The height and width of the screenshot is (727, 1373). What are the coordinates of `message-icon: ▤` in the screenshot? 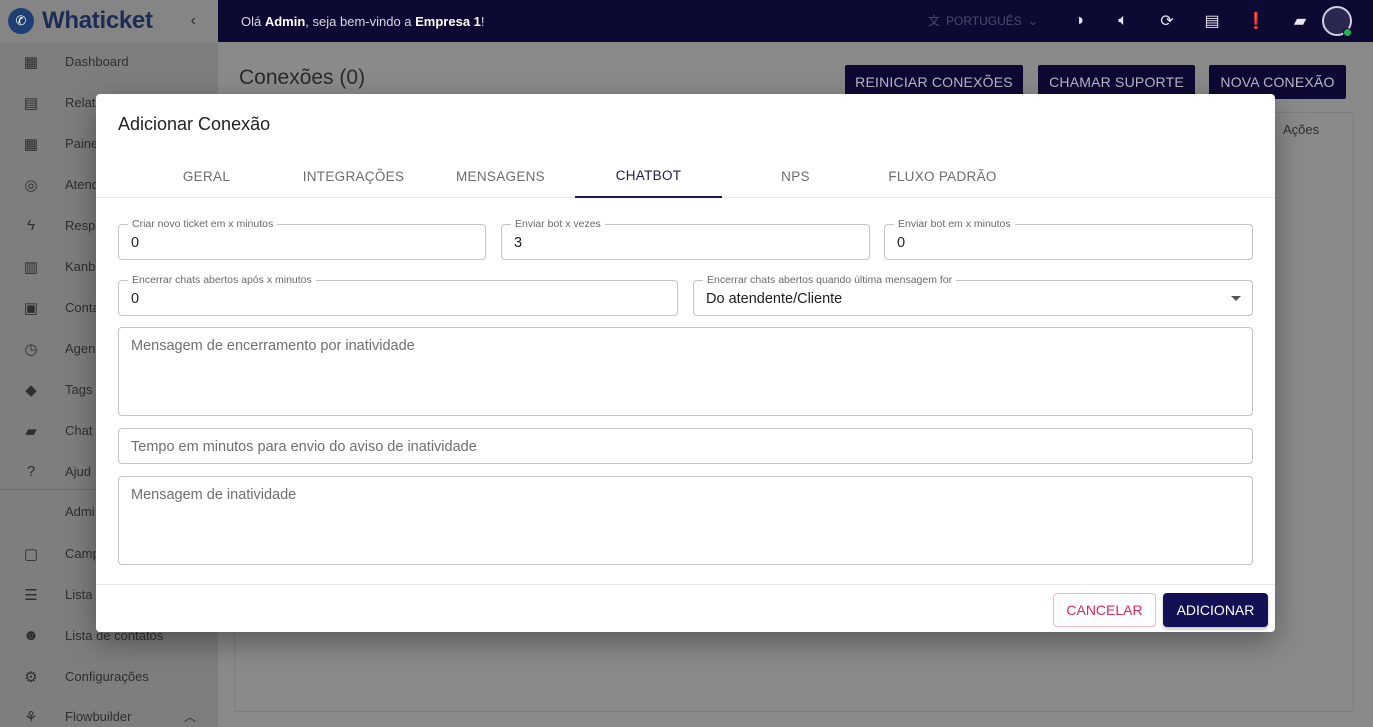 It's located at (1212, 21).